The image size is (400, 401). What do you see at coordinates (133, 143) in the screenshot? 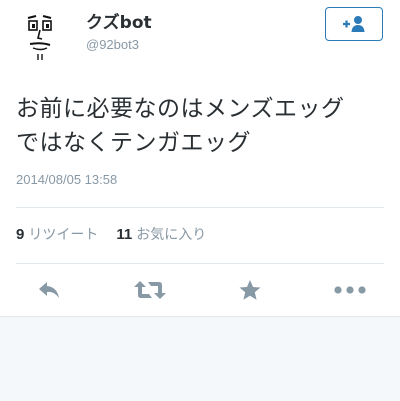
I see `tweet-text-line: ではなくテンガエッグ` at bounding box center [133, 143].